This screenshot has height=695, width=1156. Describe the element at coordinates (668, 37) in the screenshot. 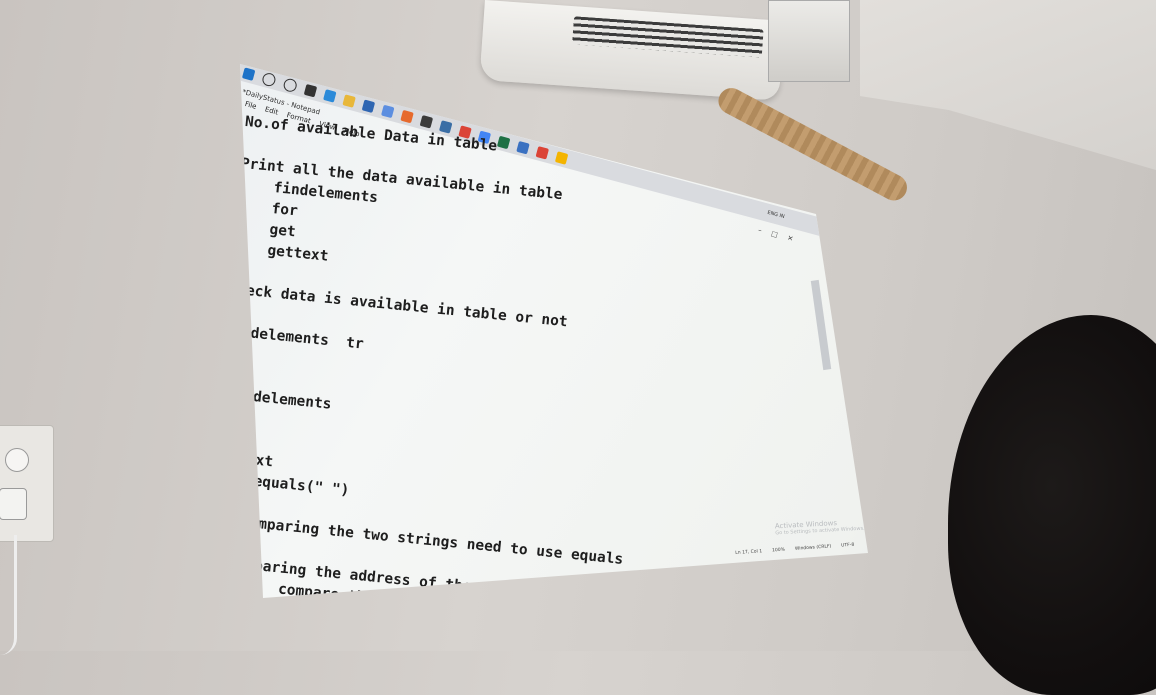

I see `ac-vent` at that location.